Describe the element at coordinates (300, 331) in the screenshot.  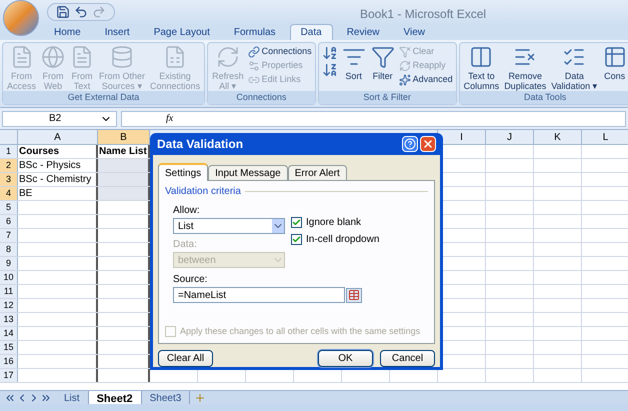
I see `checkbox-label: Apply these changes to all other cells with the same settings` at that location.